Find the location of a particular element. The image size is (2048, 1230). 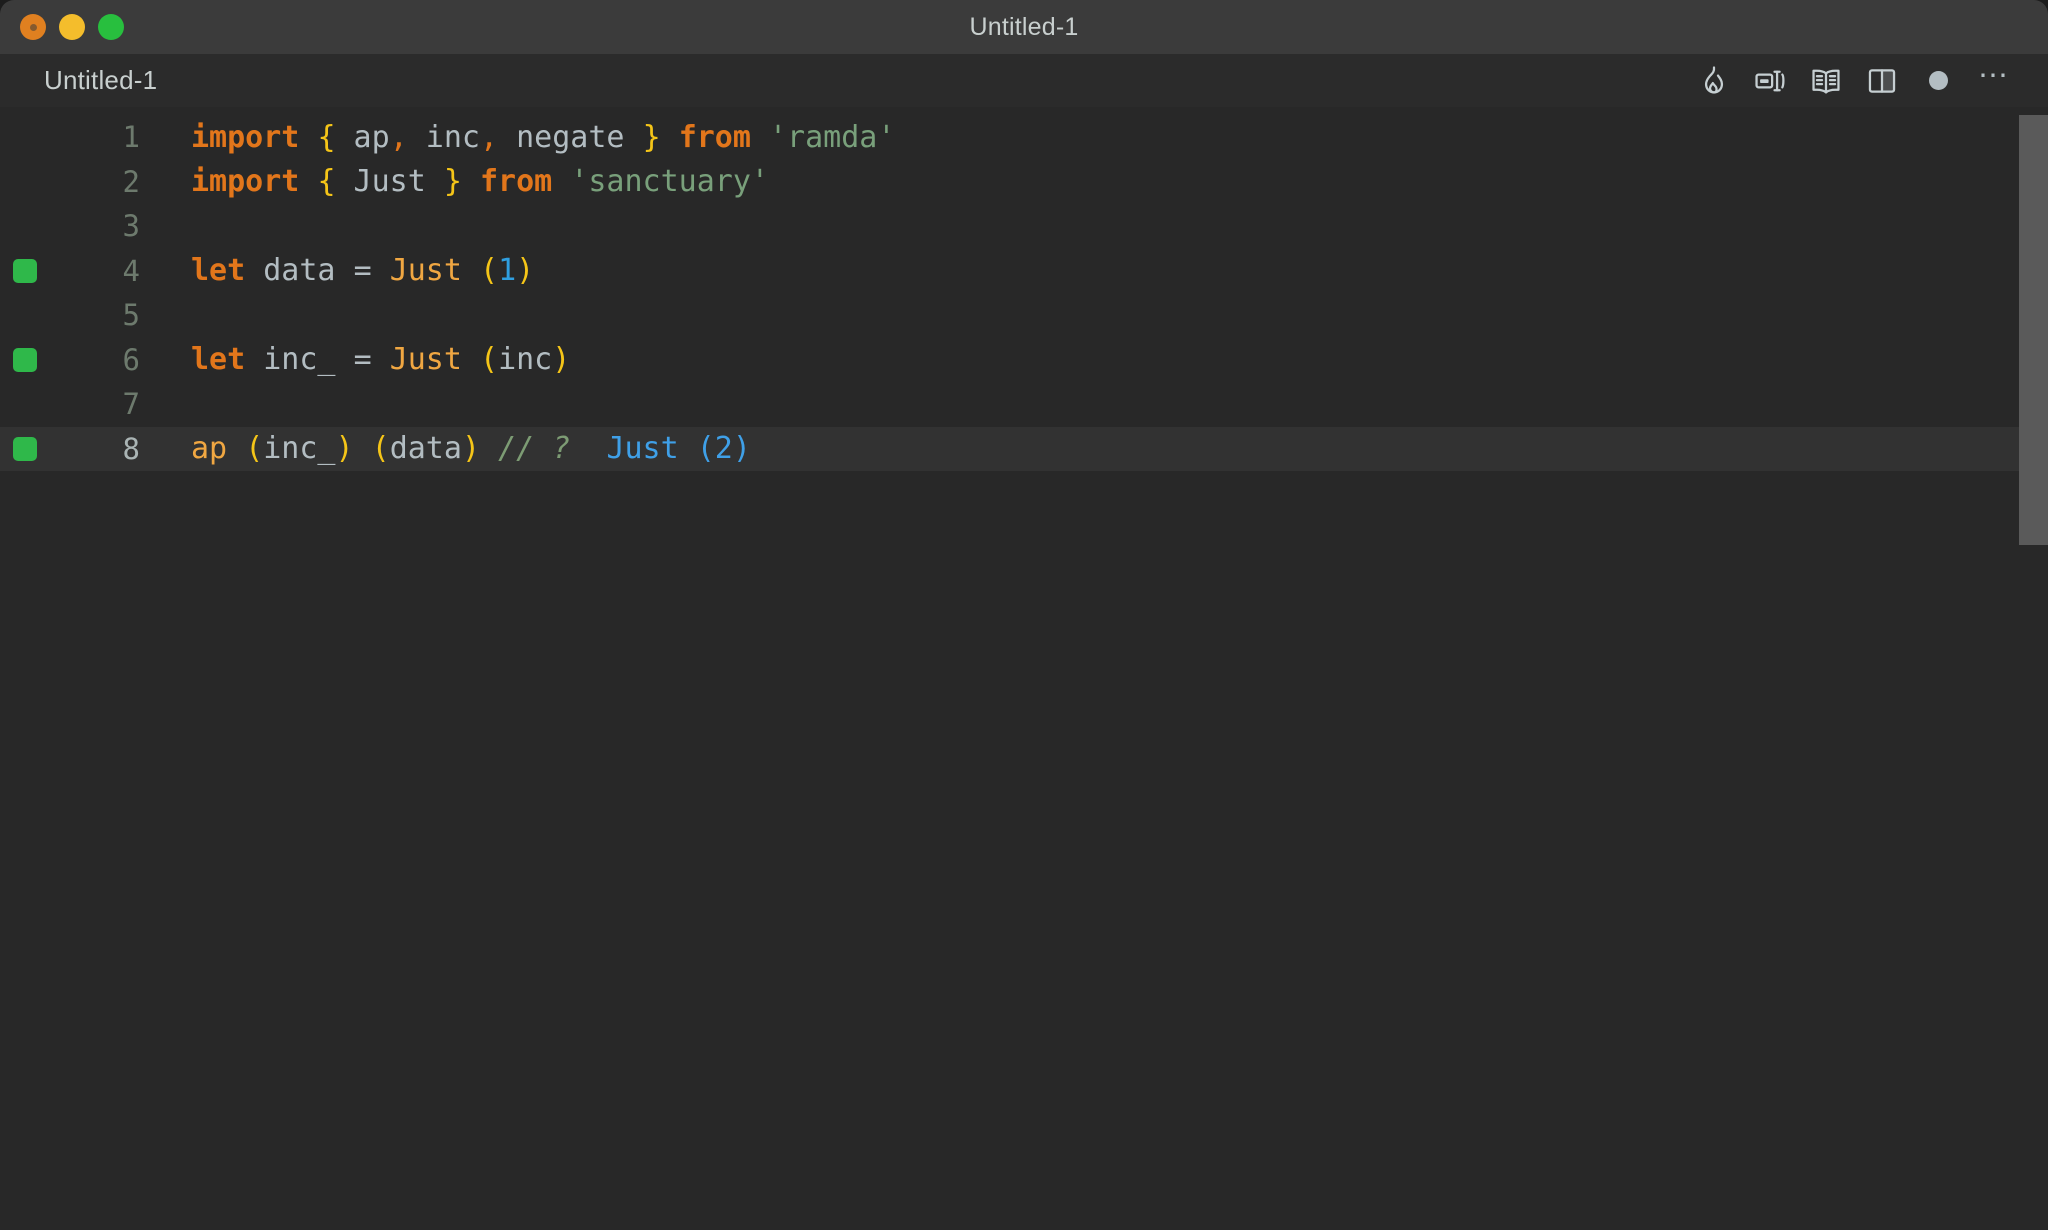

code-line-1: 1 import { ap, inc, negate } from 'ramda' is located at coordinates (1024, 137).